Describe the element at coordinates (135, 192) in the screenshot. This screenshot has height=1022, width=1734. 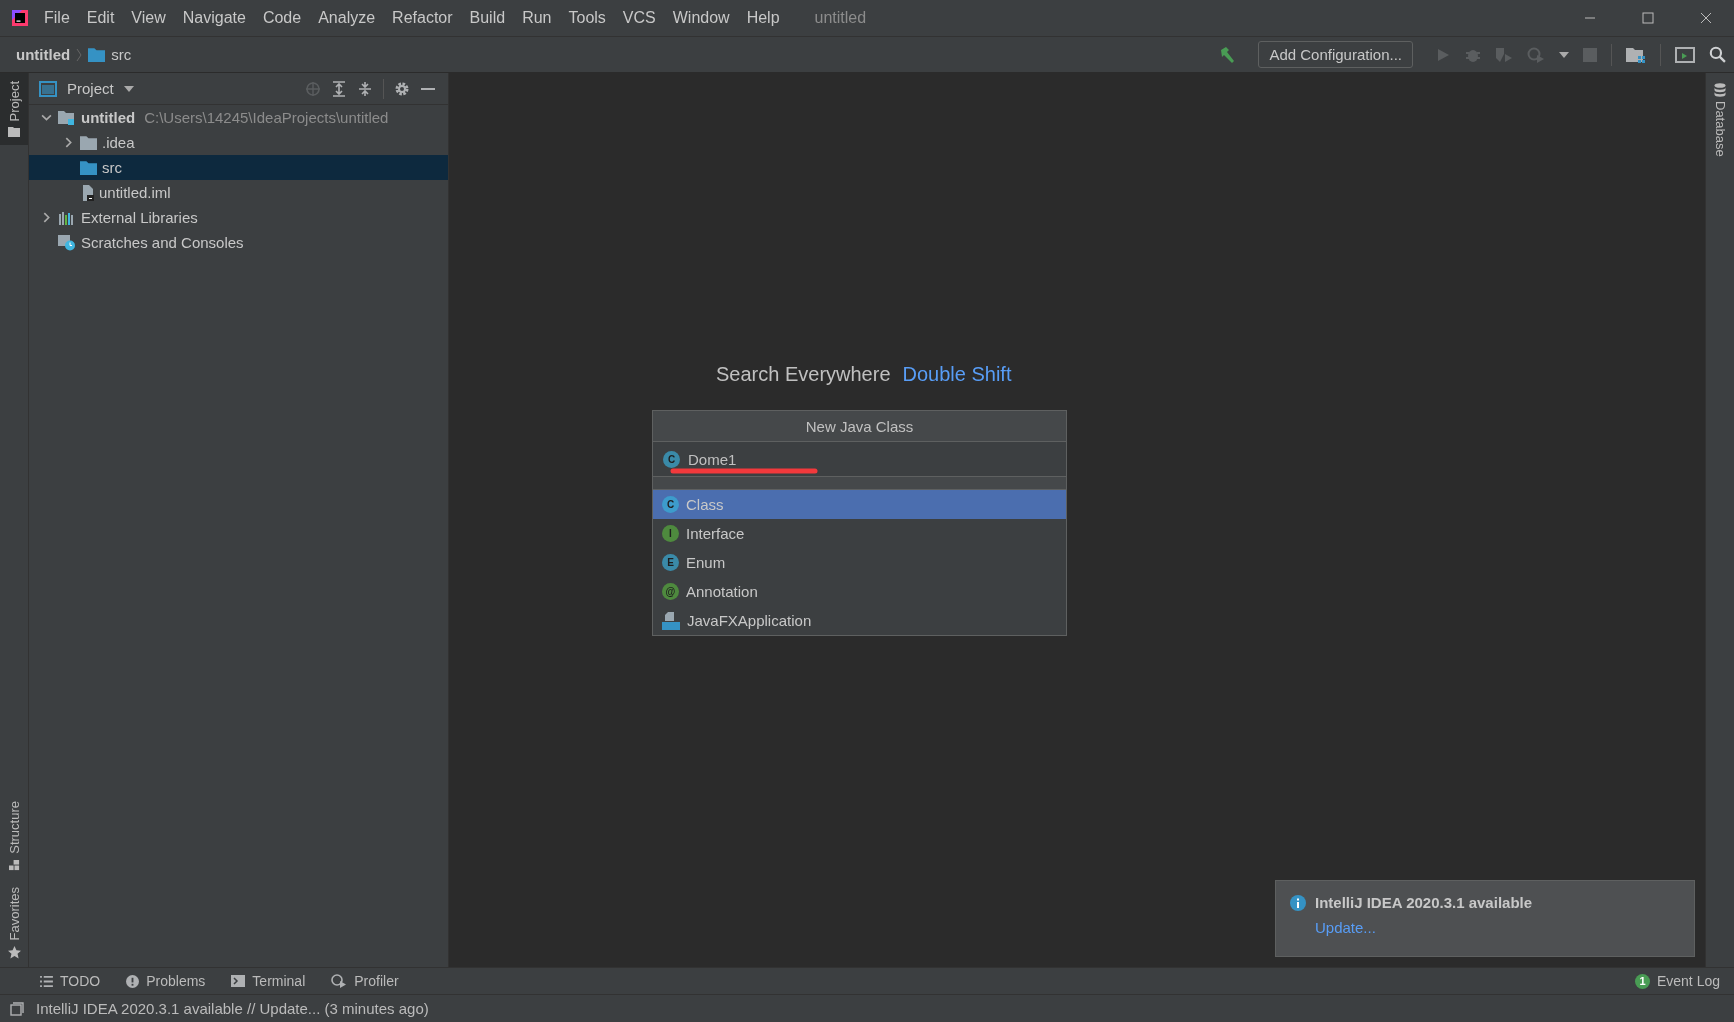
I see `tree-label: untitled.iml` at that location.